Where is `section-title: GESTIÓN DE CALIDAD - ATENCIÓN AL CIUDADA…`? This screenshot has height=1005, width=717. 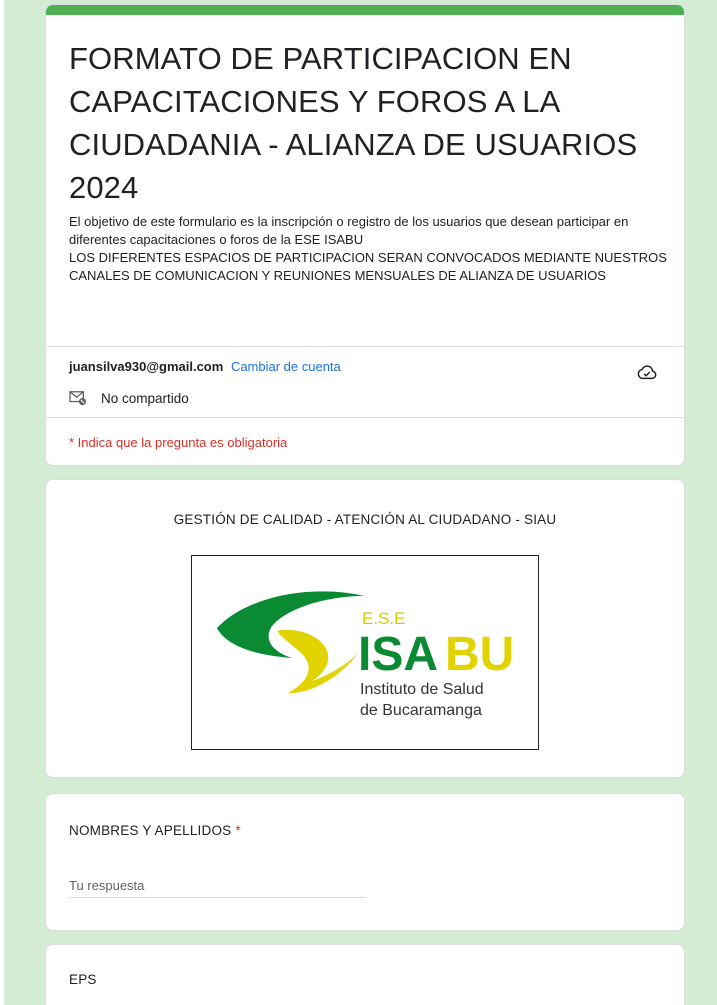
section-title: GESTIÓN DE CALIDAD - ATENCIÓN AL CIUDADA… is located at coordinates (365, 519).